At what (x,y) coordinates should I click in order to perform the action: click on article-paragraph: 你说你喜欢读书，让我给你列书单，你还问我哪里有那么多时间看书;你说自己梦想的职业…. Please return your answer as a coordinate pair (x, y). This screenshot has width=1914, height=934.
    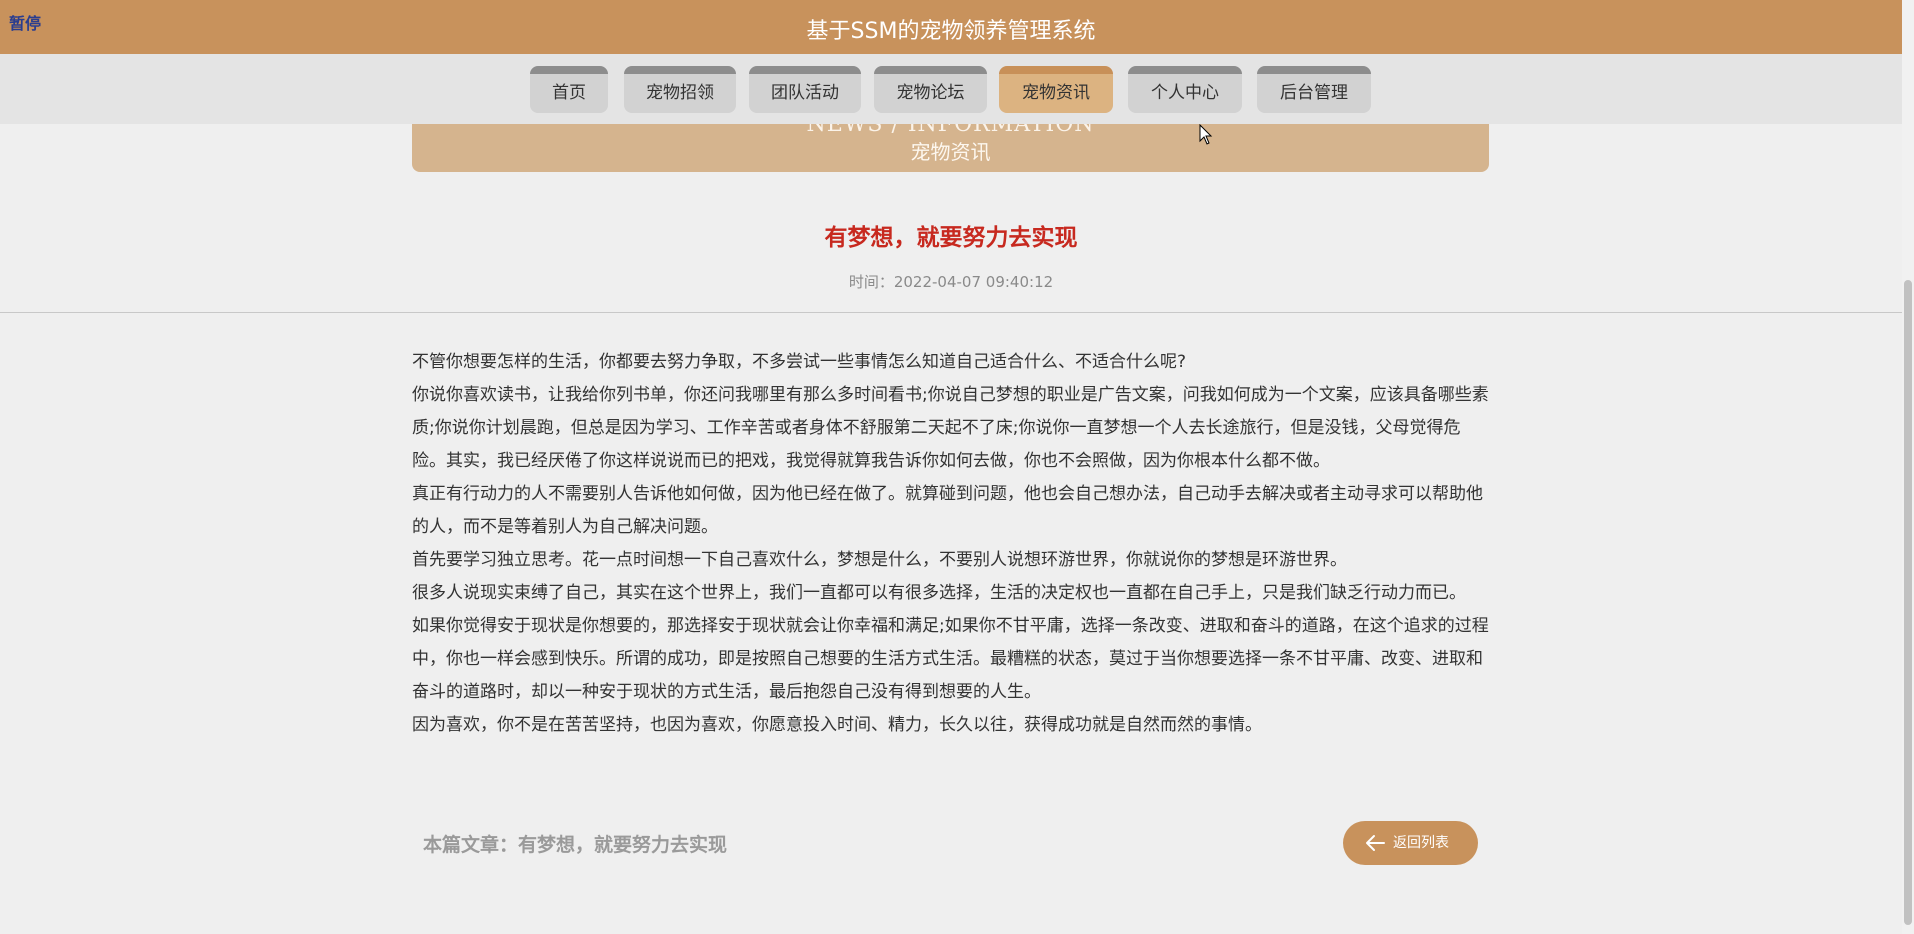
    Looking at the image, I should click on (950, 428).